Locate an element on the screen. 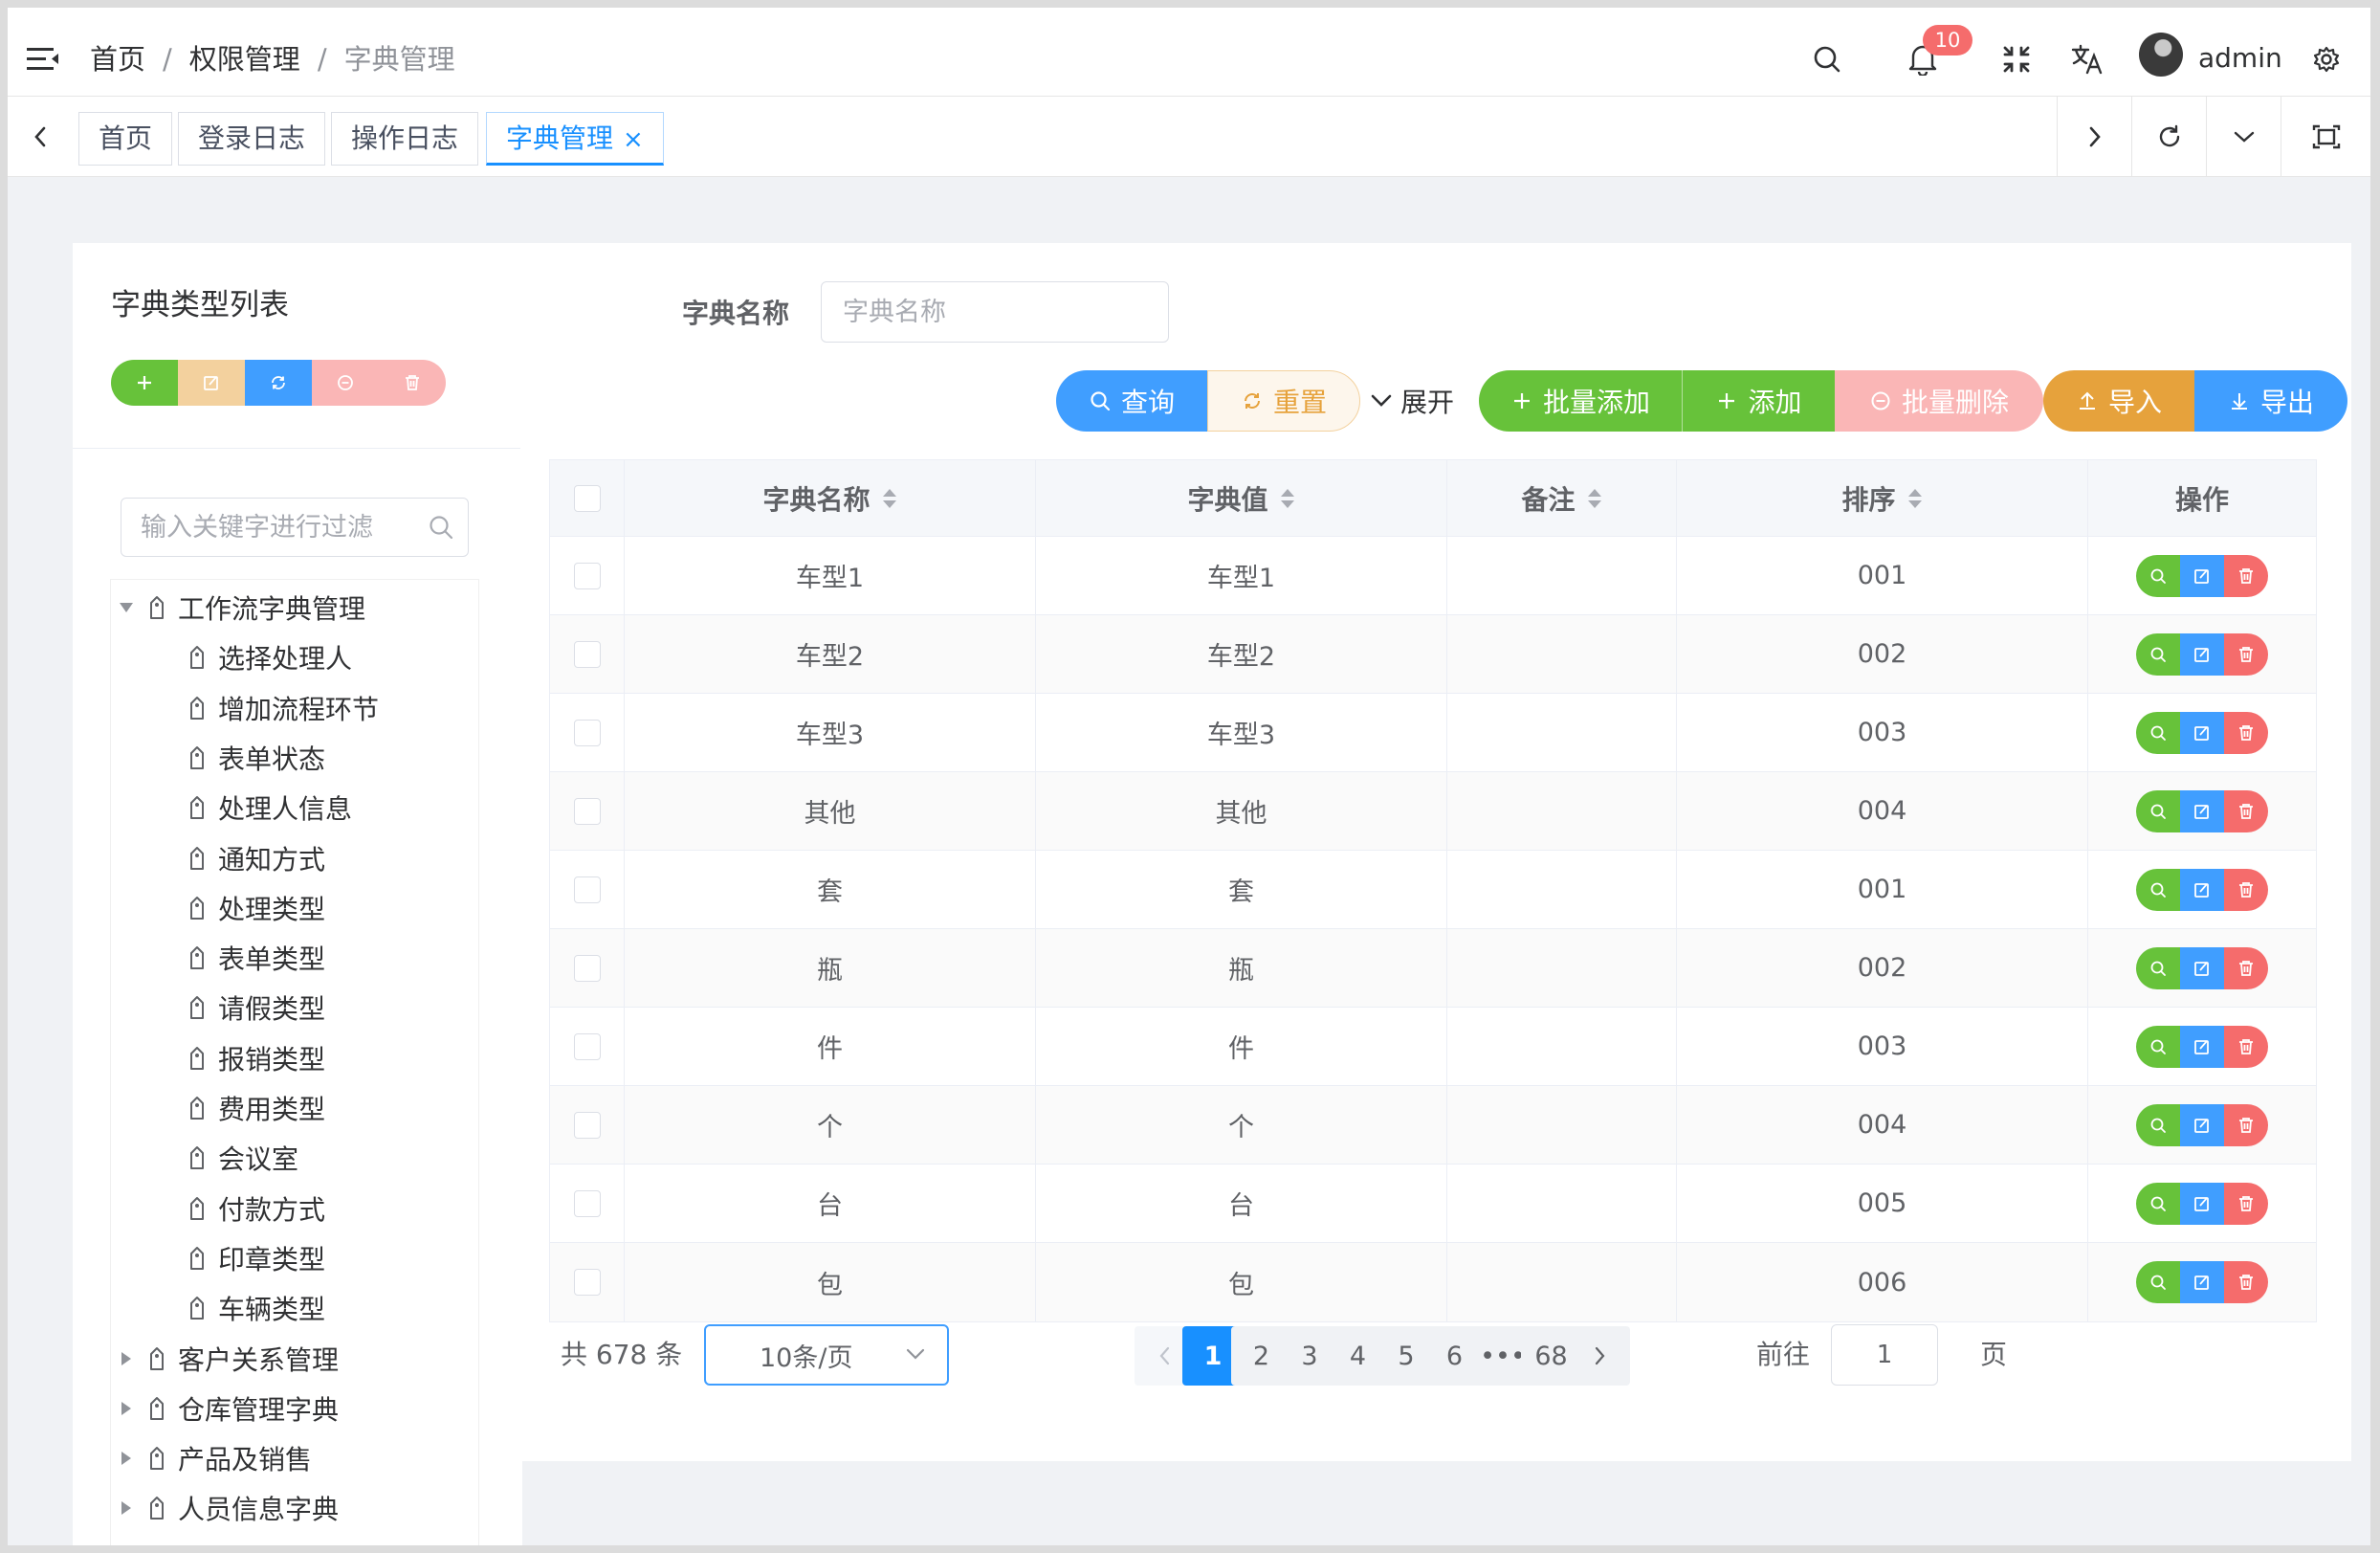 The image size is (2380, 1553). import-button: 导入 is located at coordinates (2118, 401).